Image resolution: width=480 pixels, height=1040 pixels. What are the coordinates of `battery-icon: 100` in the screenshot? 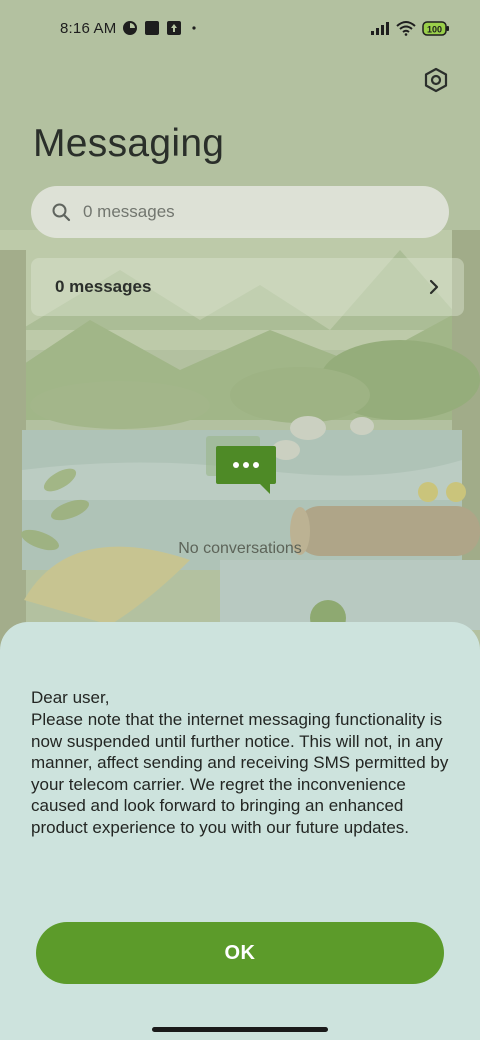 It's located at (435, 28).